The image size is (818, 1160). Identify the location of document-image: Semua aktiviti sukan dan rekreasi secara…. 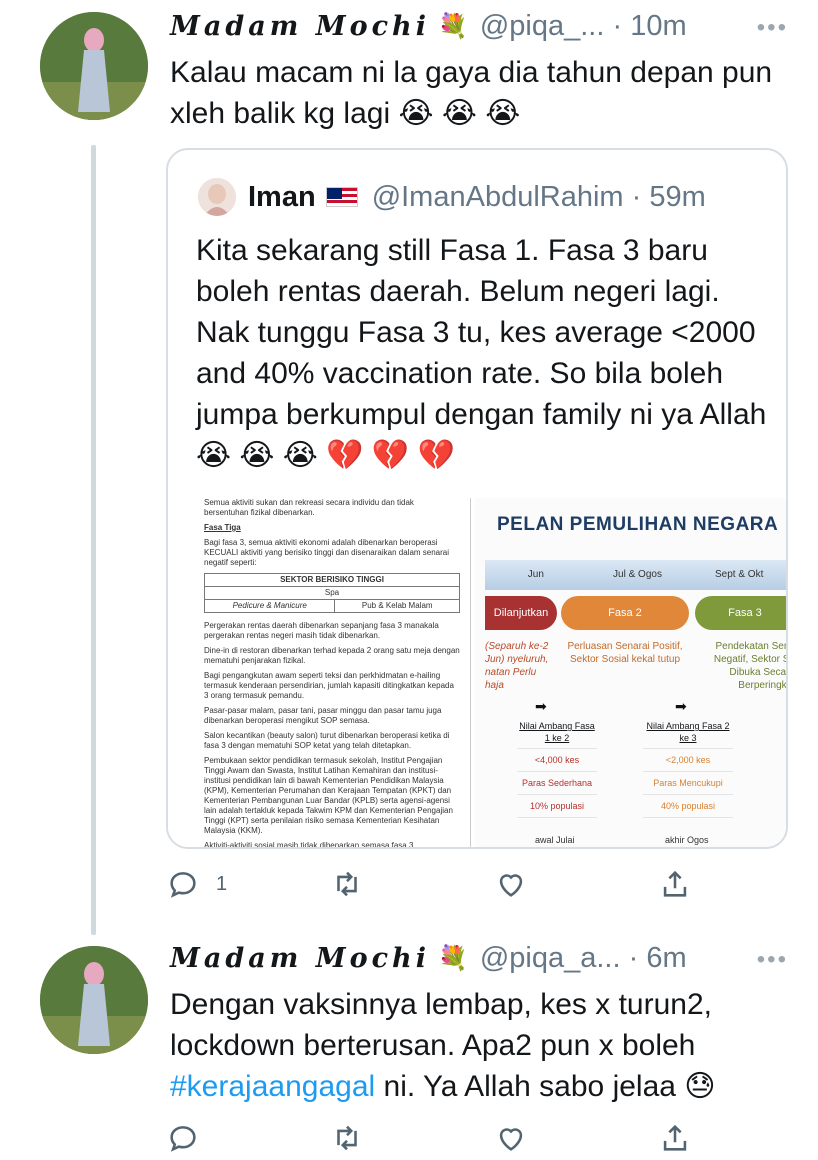
(319, 673).